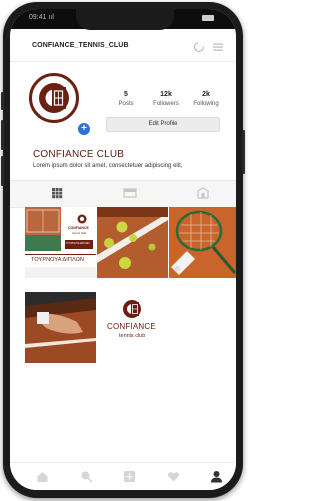  I want to click on heart-icon, so click(173, 476).